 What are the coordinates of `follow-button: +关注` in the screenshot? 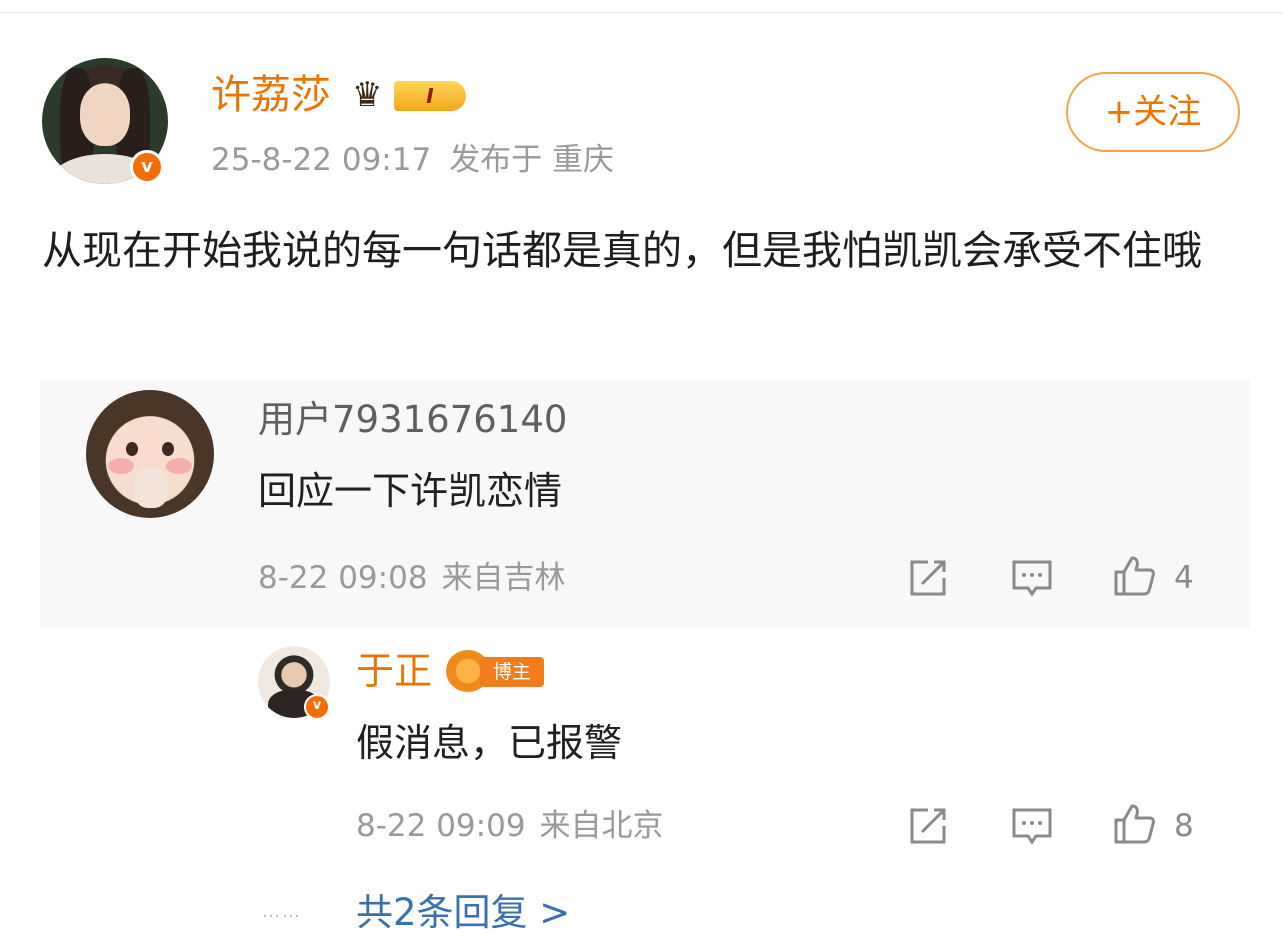 It's located at (1153, 112).